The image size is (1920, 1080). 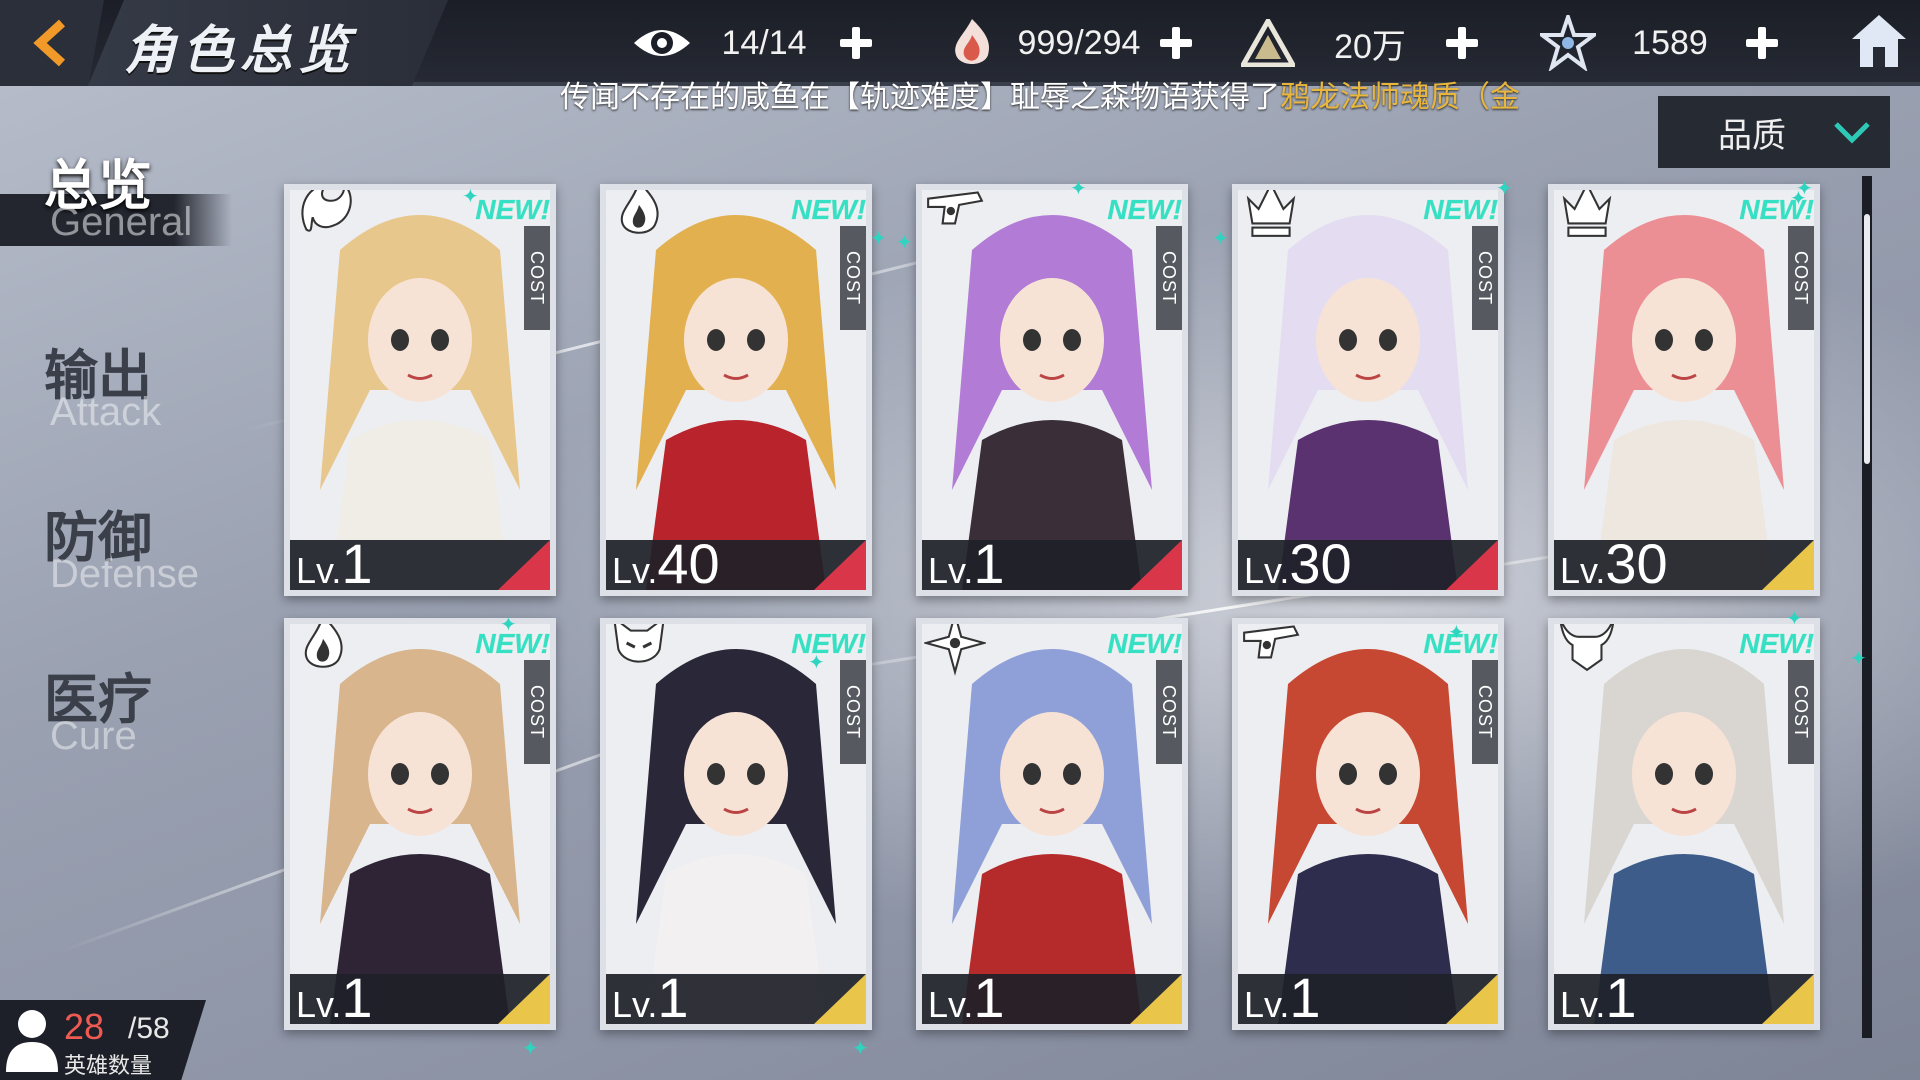 What do you see at coordinates (1370, 46) in the screenshot?
I see `resource-value: 20万` at bounding box center [1370, 46].